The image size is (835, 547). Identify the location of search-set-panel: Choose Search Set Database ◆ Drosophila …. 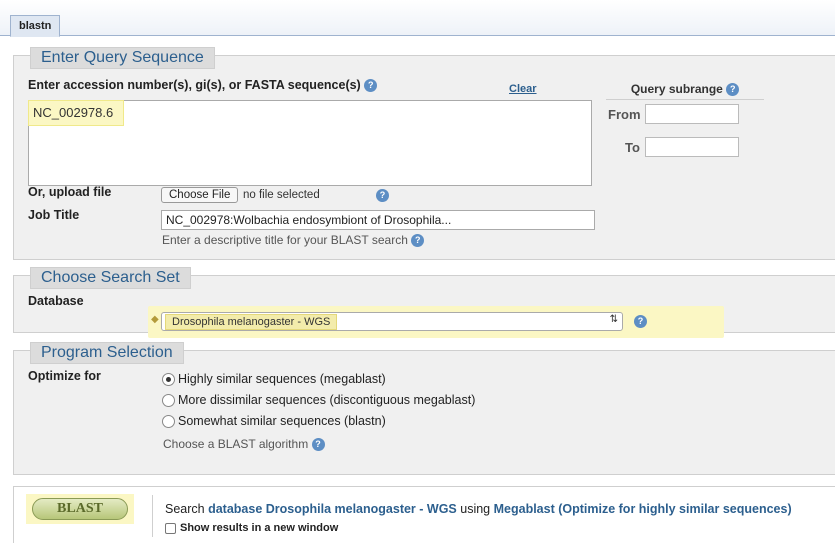
(424, 302).